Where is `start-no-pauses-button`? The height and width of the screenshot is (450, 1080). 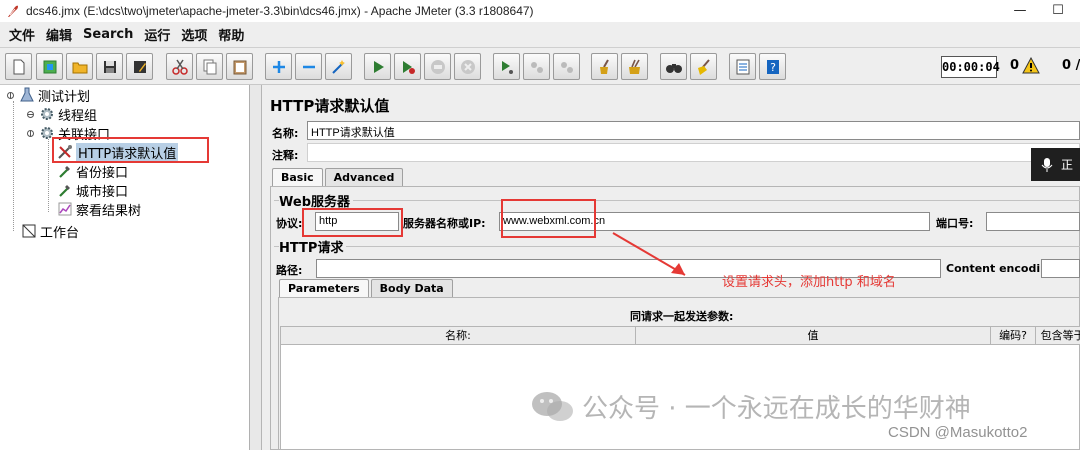 start-no-pauses-button is located at coordinates (407, 66).